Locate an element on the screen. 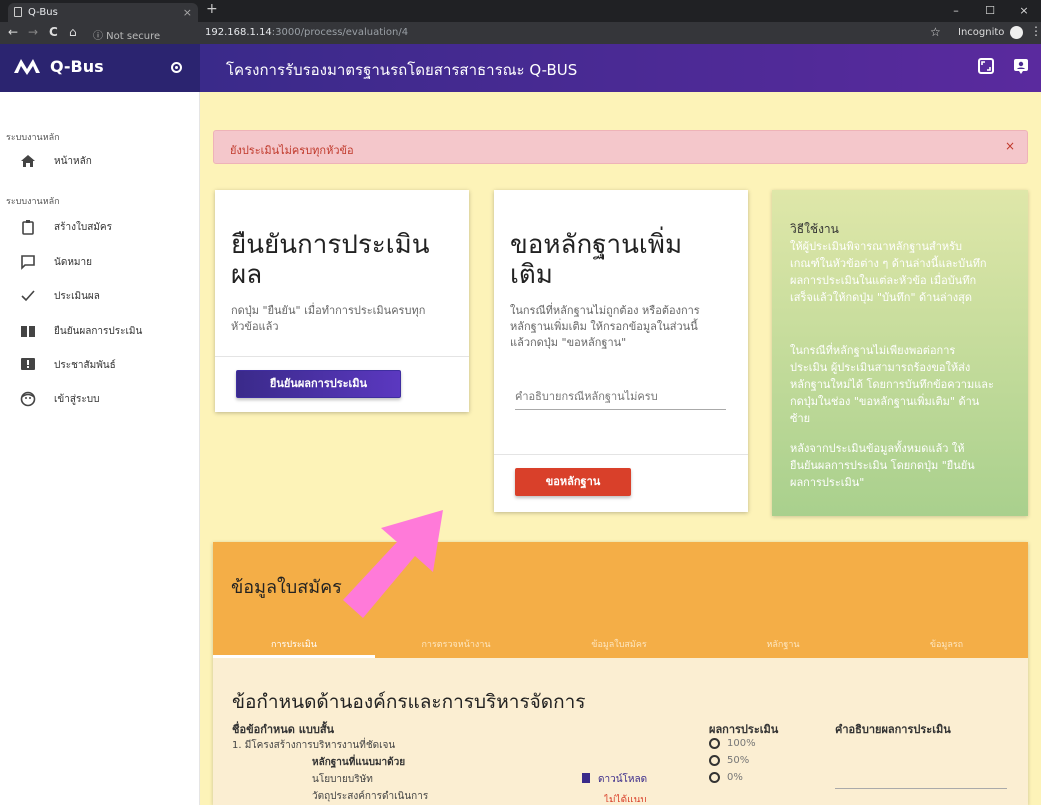  alert-close-icon: × is located at coordinates (1010, 146).